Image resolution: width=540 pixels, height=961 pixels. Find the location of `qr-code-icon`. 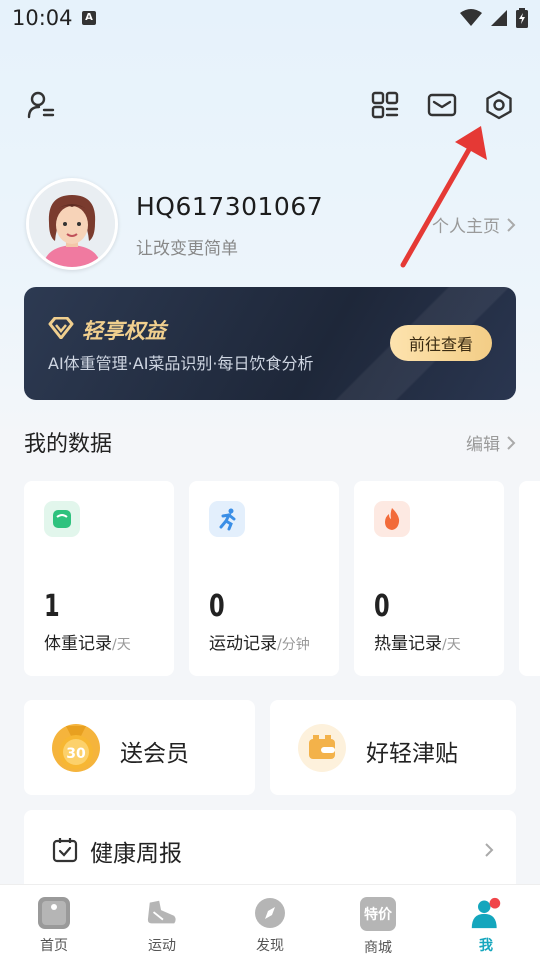

qr-code-icon is located at coordinates (385, 105).